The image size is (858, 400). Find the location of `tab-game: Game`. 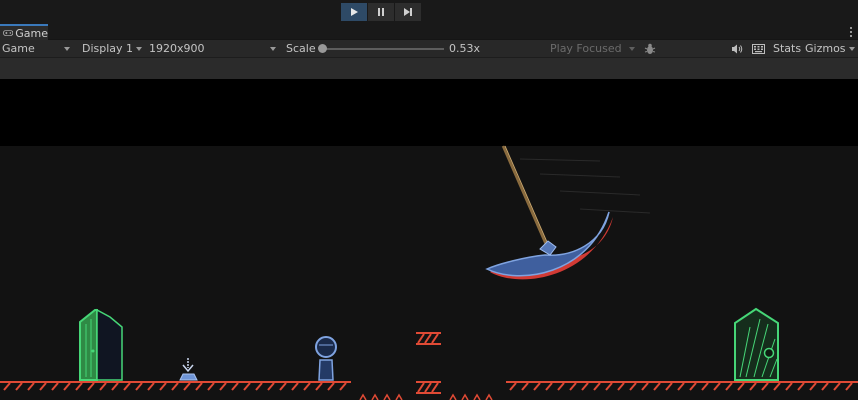

tab-game: Game is located at coordinates (24, 32).